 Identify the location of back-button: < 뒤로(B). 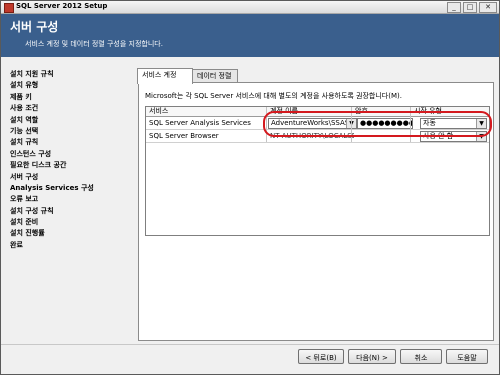
(321, 356).